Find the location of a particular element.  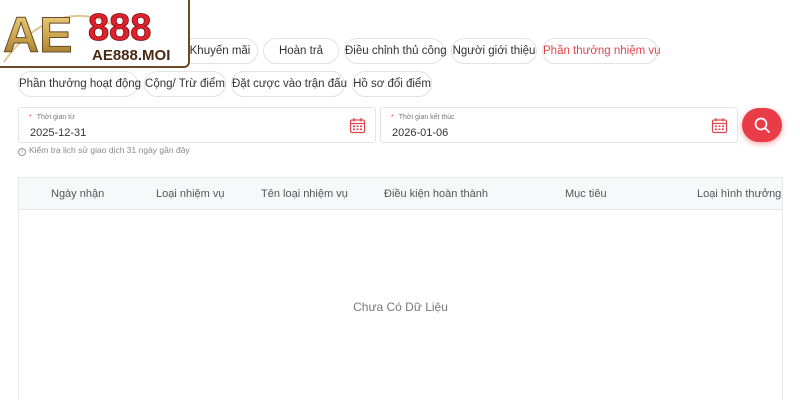

tab-ho-so-doi-diem: Hồ sơ đổi điểm is located at coordinates (392, 84).